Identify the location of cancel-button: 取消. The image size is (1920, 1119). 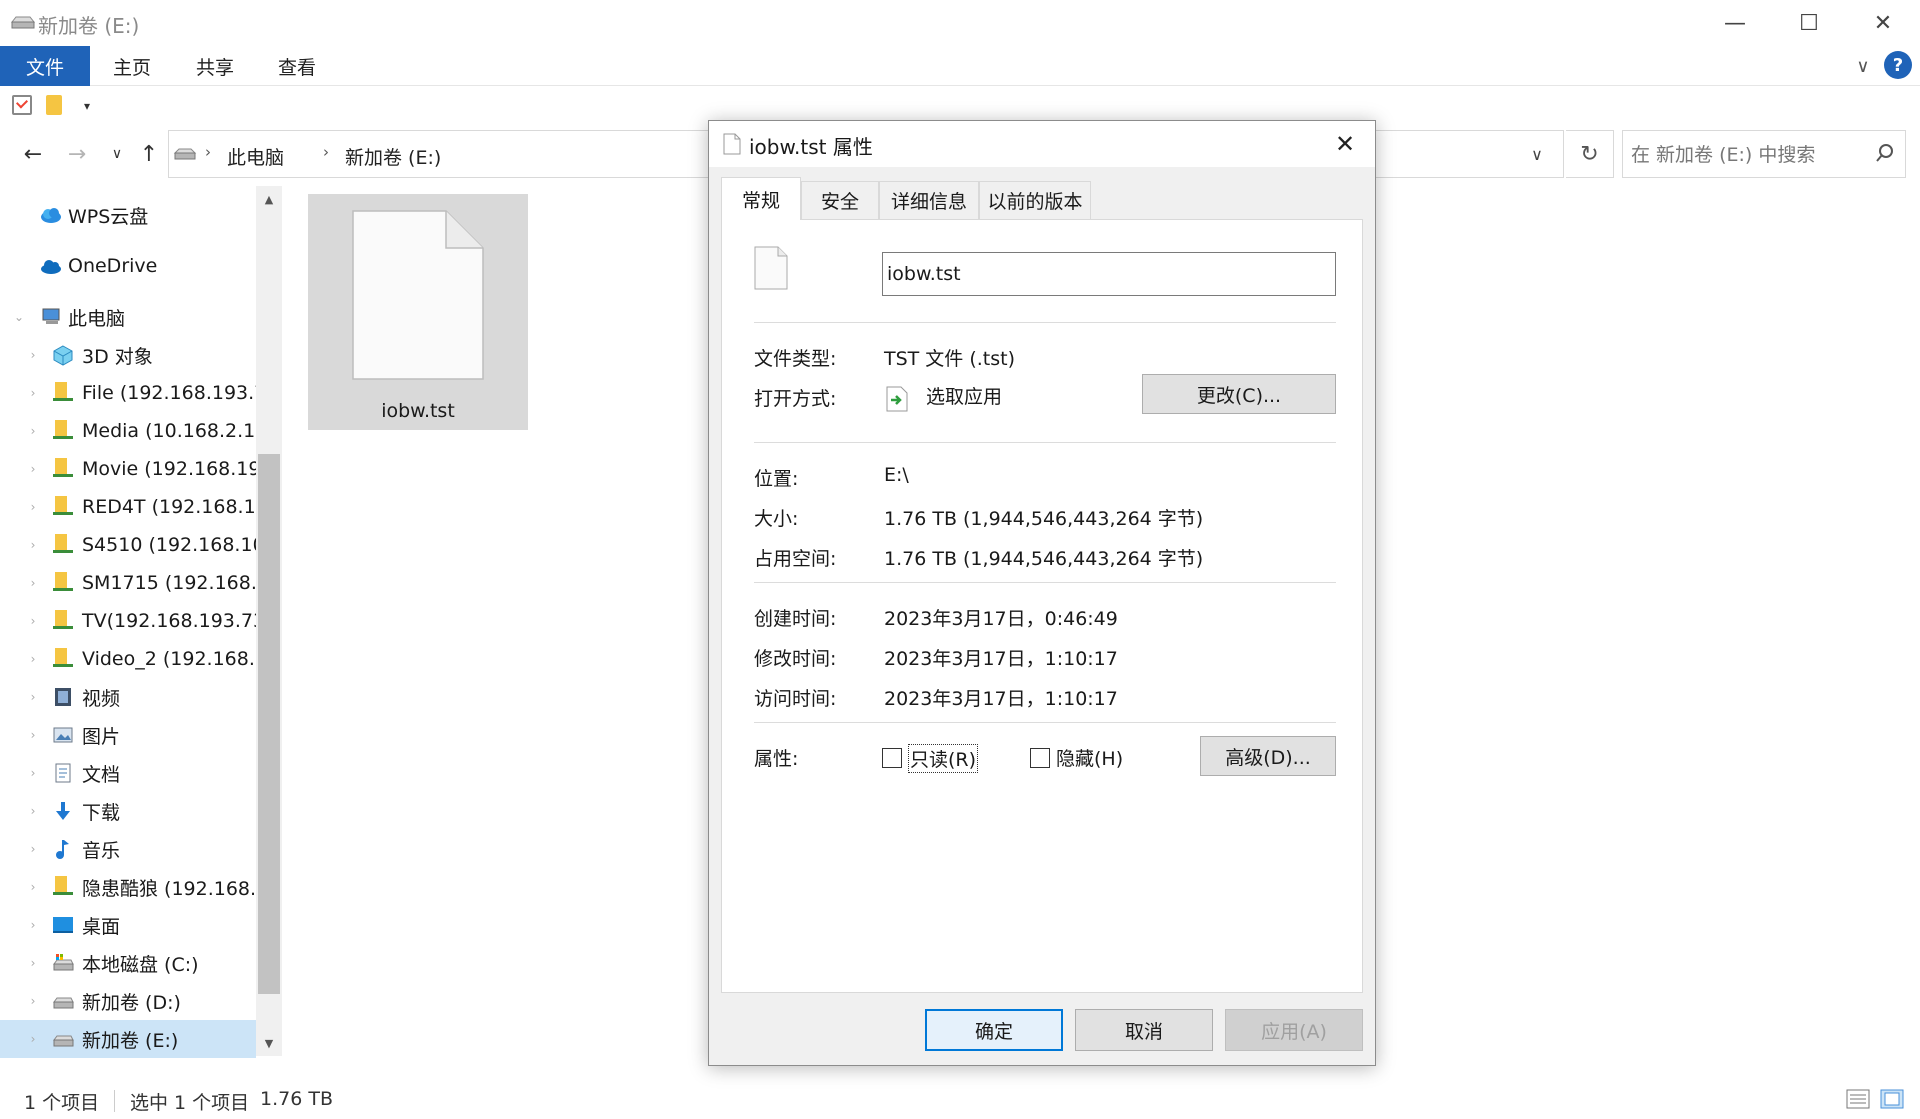
(1144, 1030).